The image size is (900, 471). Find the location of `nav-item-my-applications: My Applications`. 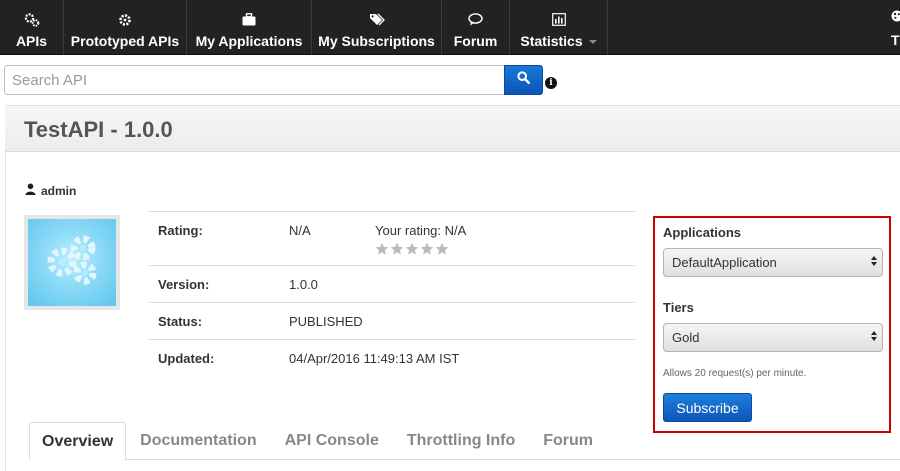

nav-item-my-applications: My Applications is located at coordinates (249, 27).